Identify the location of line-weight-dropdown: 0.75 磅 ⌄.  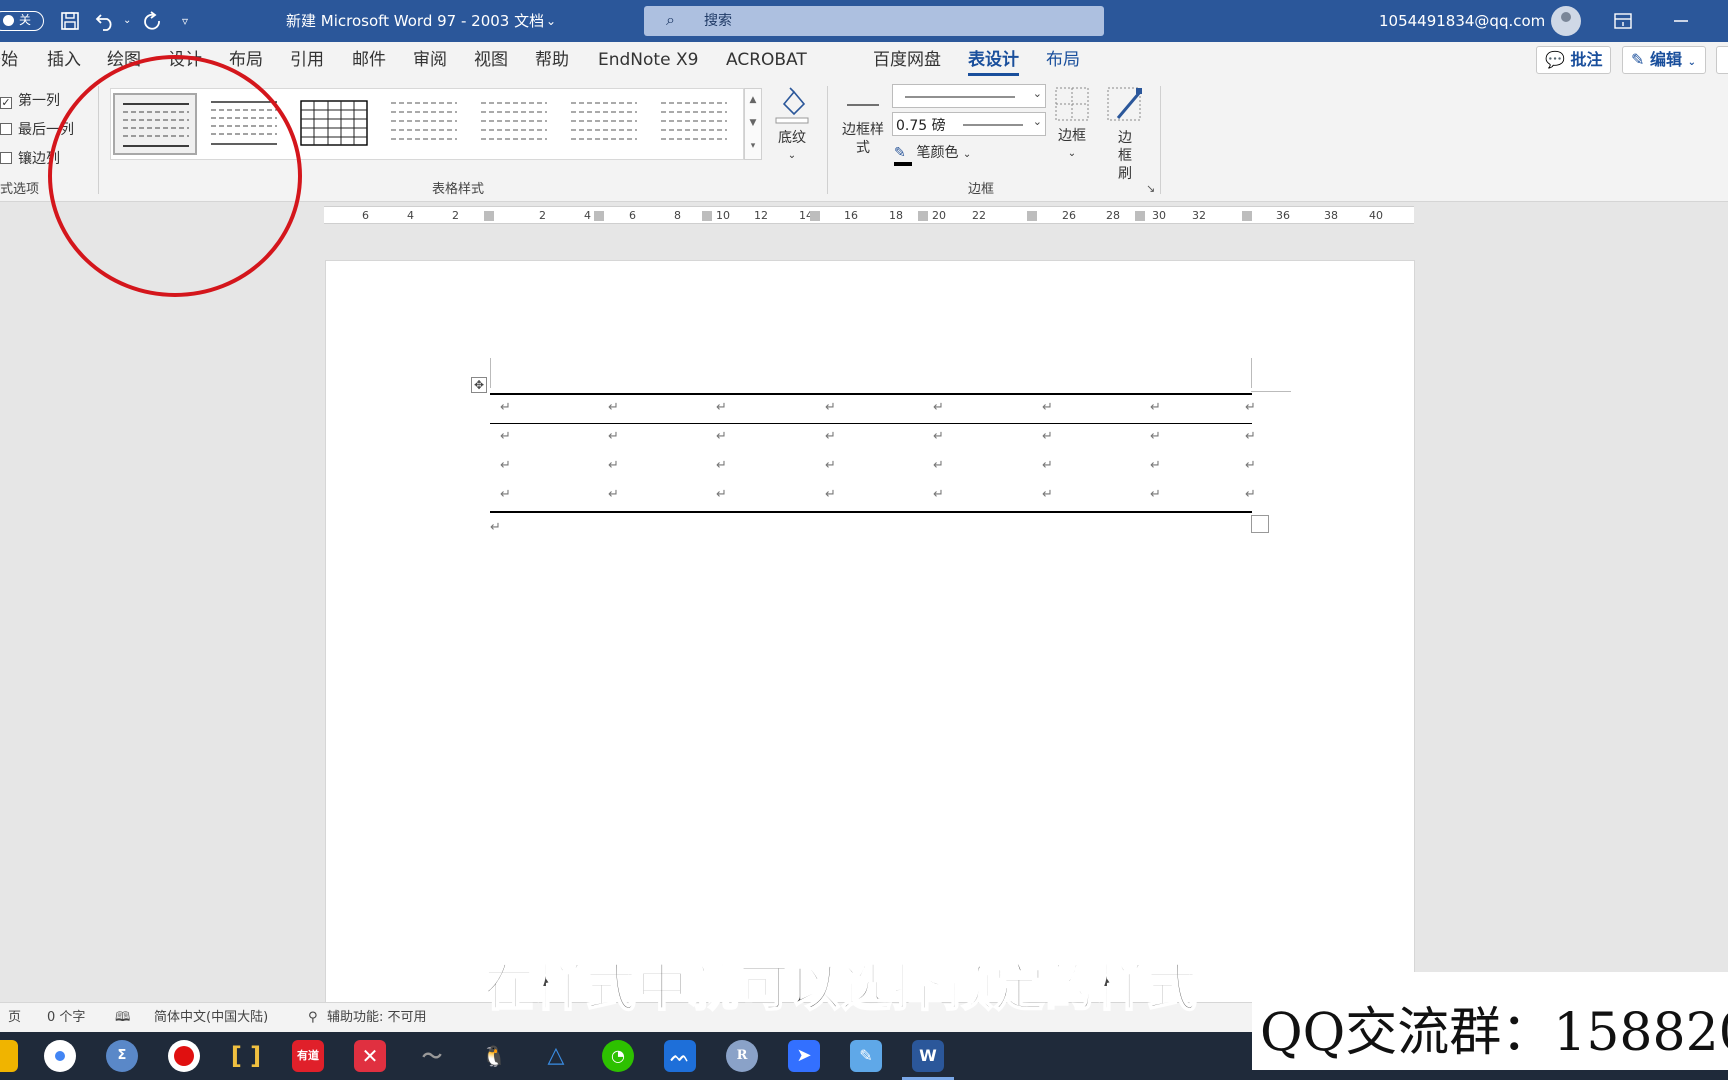
(969, 124).